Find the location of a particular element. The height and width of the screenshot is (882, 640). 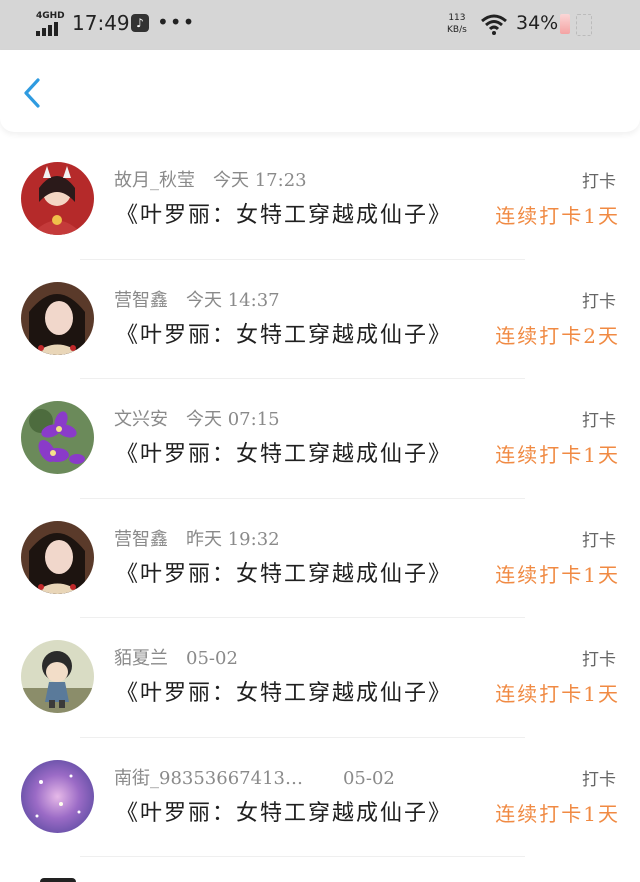

user-name: 故月_秋莹 is located at coordinates (154, 180).